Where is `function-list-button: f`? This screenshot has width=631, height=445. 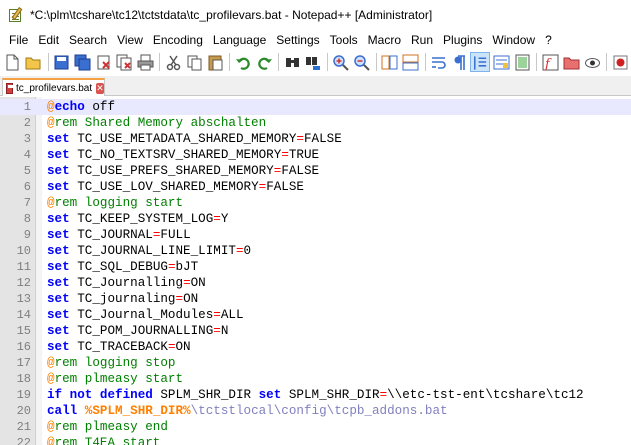 function-list-button: f is located at coordinates (550, 62).